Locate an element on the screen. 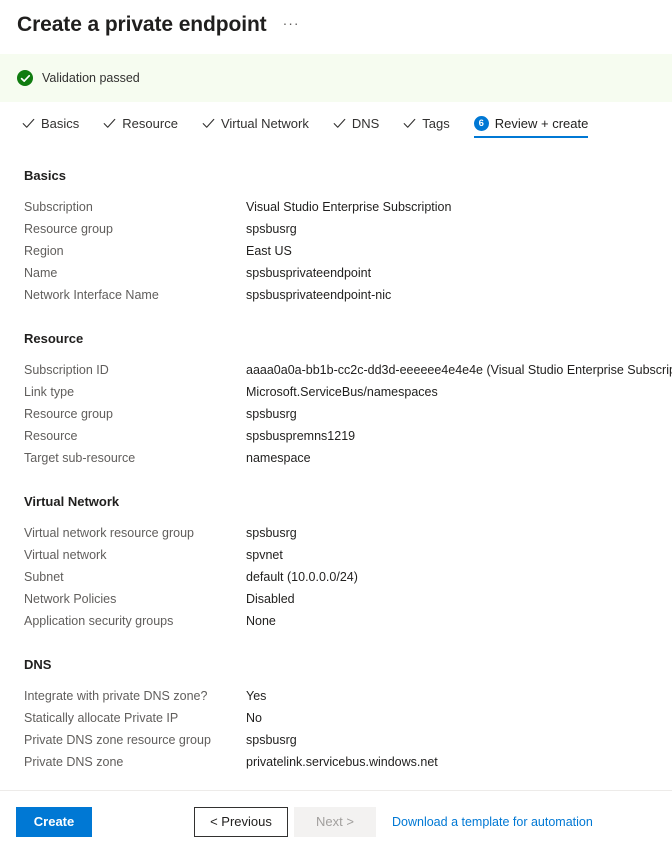  section-title: Virtual Network is located at coordinates (72, 501).